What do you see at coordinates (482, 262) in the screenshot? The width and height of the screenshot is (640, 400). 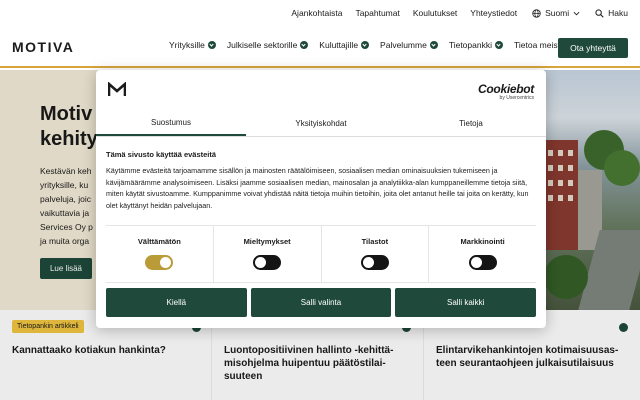 I see `toggle-markkinointi` at bounding box center [482, 262].